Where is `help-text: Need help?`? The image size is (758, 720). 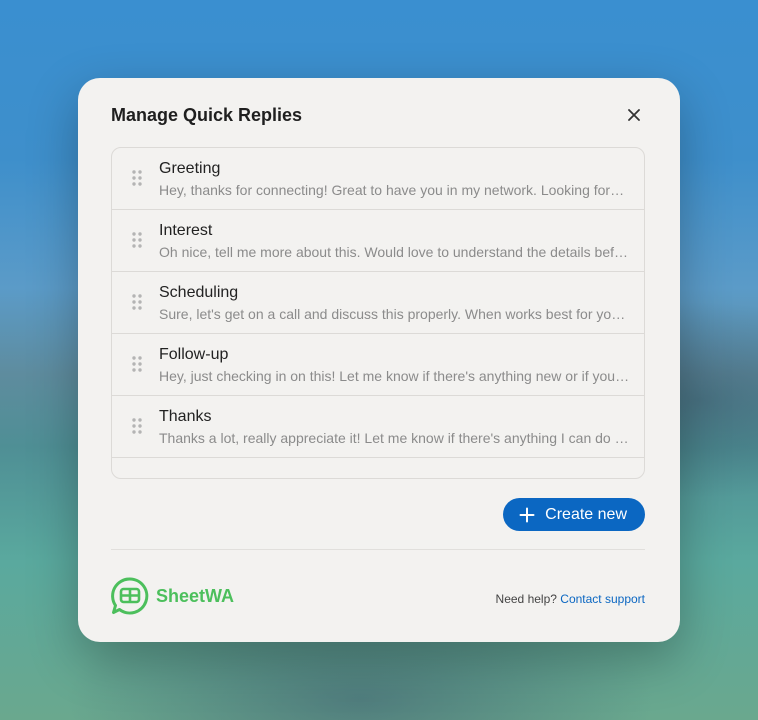
help-text: Need help? is located at coordinates (526, 599).